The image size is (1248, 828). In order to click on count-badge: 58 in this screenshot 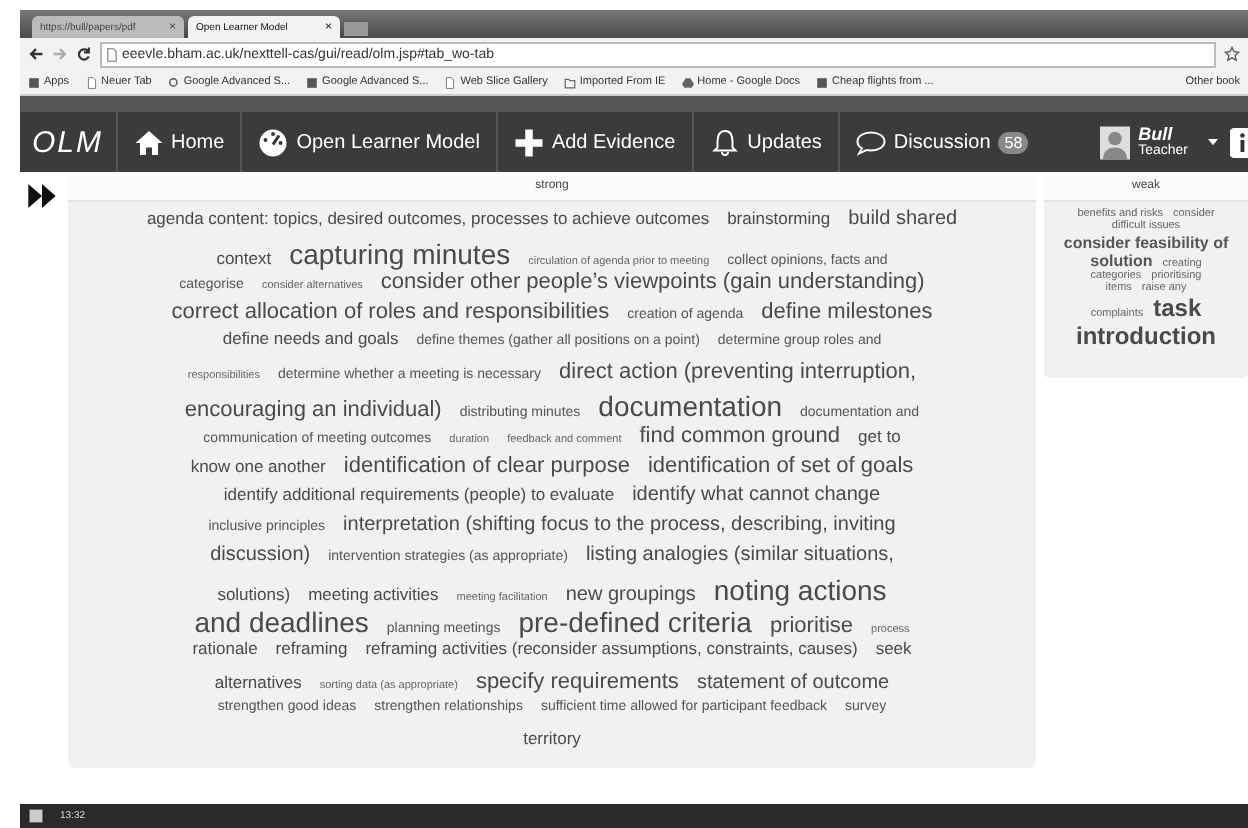, I will do `click(1013, 142)`.